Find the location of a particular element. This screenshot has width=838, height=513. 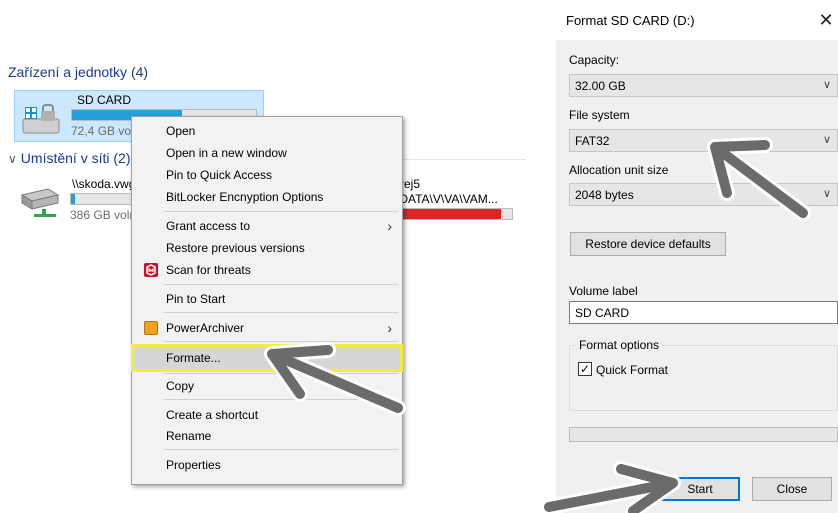

capacity-select: 32.00 GB ∨ is located at coordinates (703, 85).